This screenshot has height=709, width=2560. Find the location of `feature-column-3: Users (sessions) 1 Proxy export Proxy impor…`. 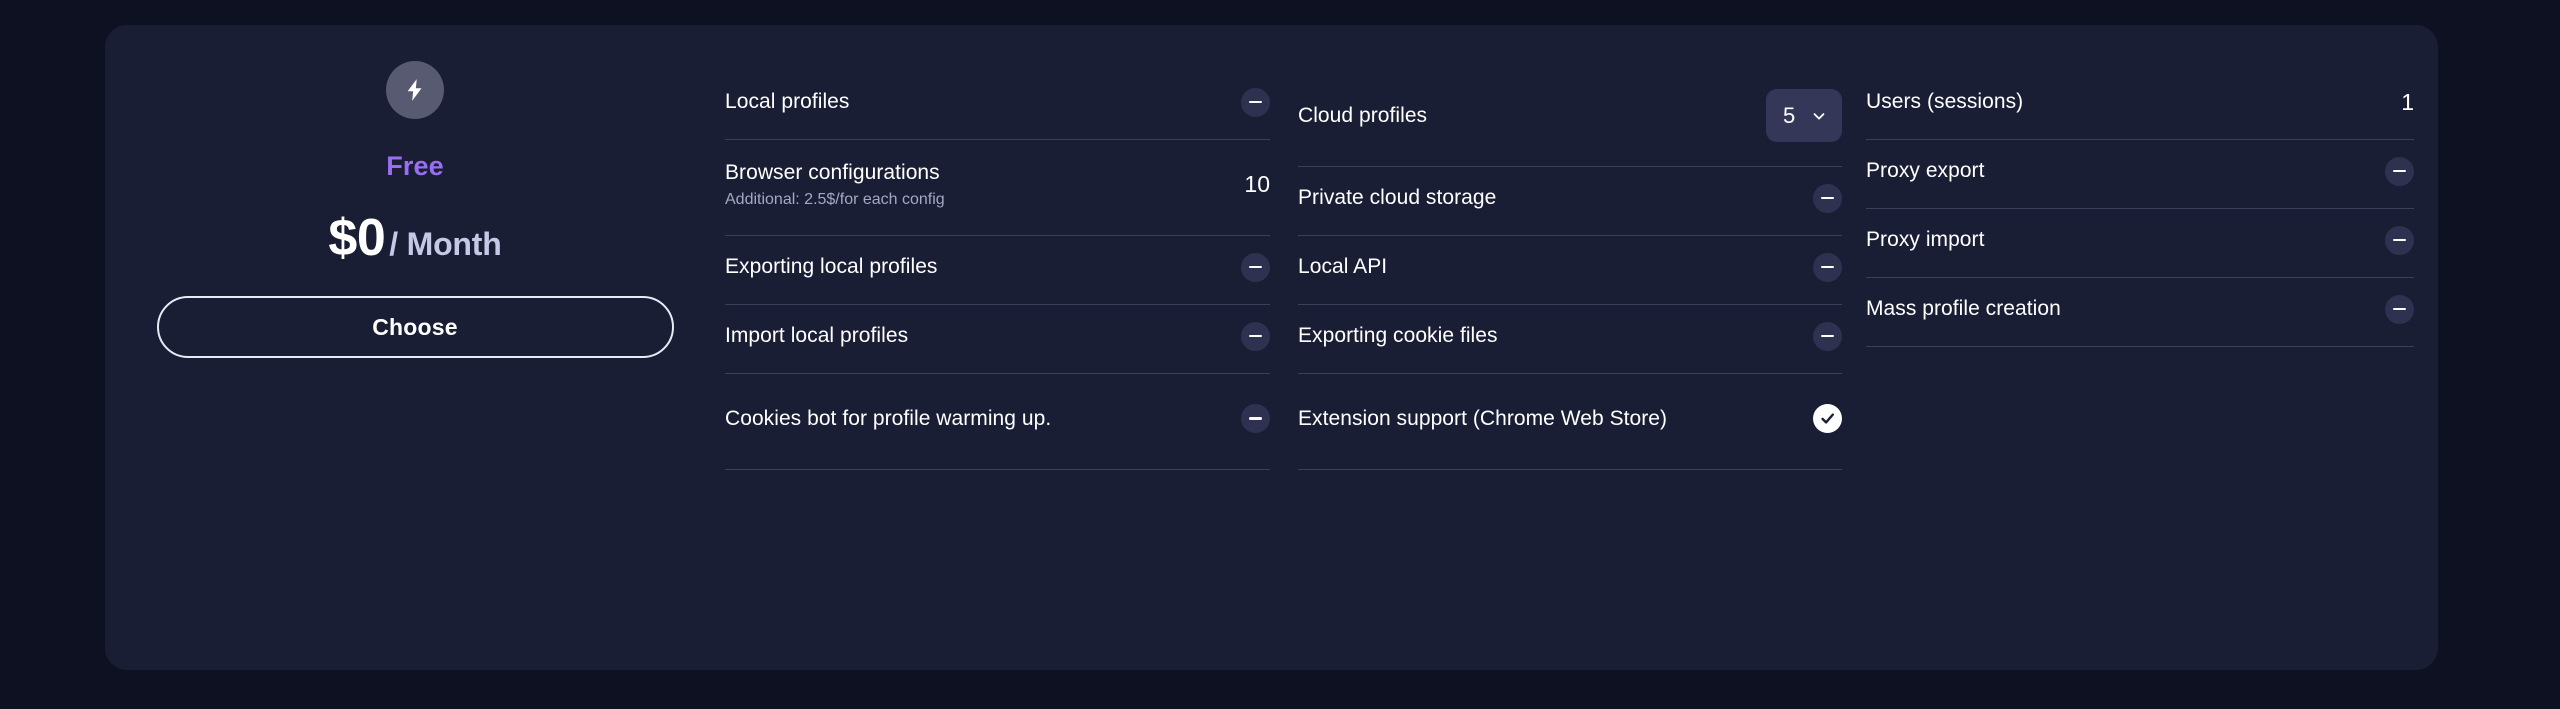

feature-column-3: Users (sessions) 1 Proxy export Proxy impor… is located at coordinates (2140, 270).